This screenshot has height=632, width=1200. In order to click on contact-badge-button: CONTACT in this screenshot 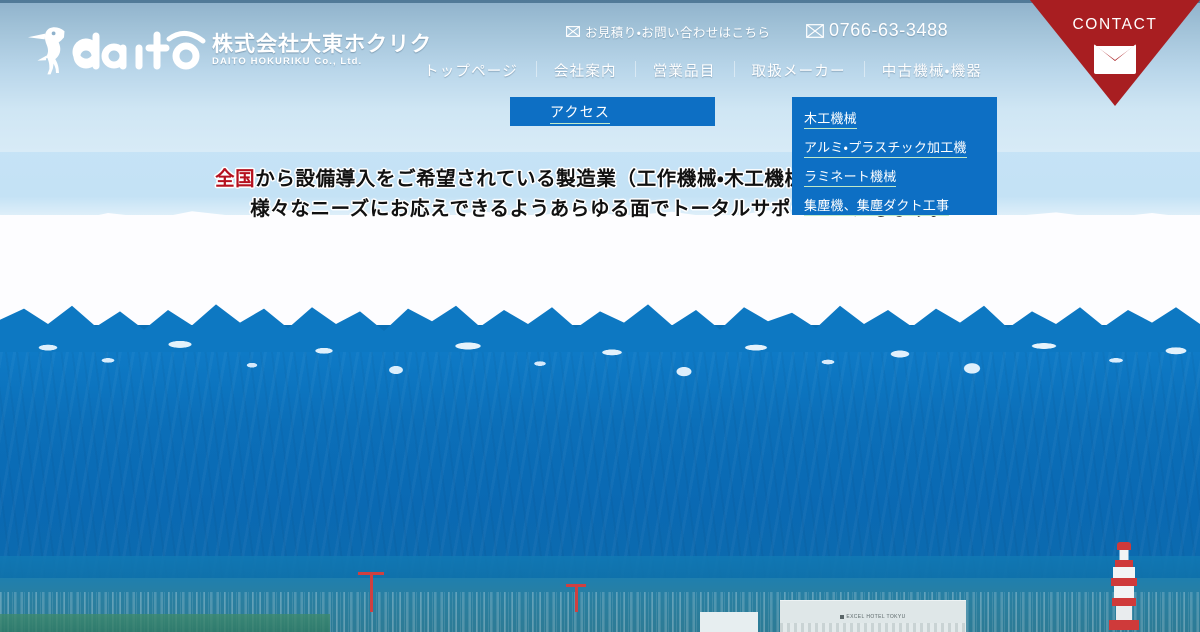, I will do `click(1115, 53)`.